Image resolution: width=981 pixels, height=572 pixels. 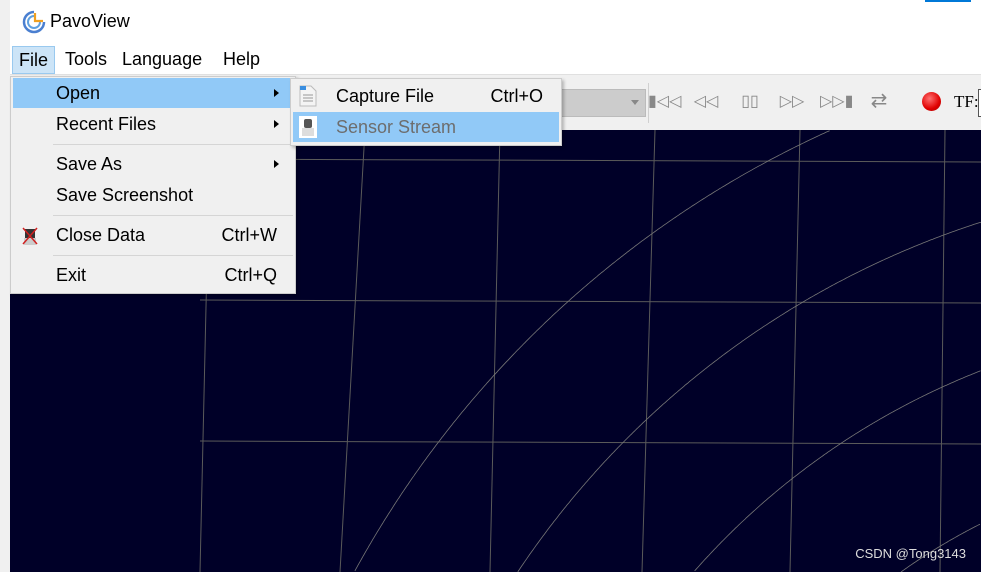 I want to click on tf-label: TF:, so click(x=966, y=101).